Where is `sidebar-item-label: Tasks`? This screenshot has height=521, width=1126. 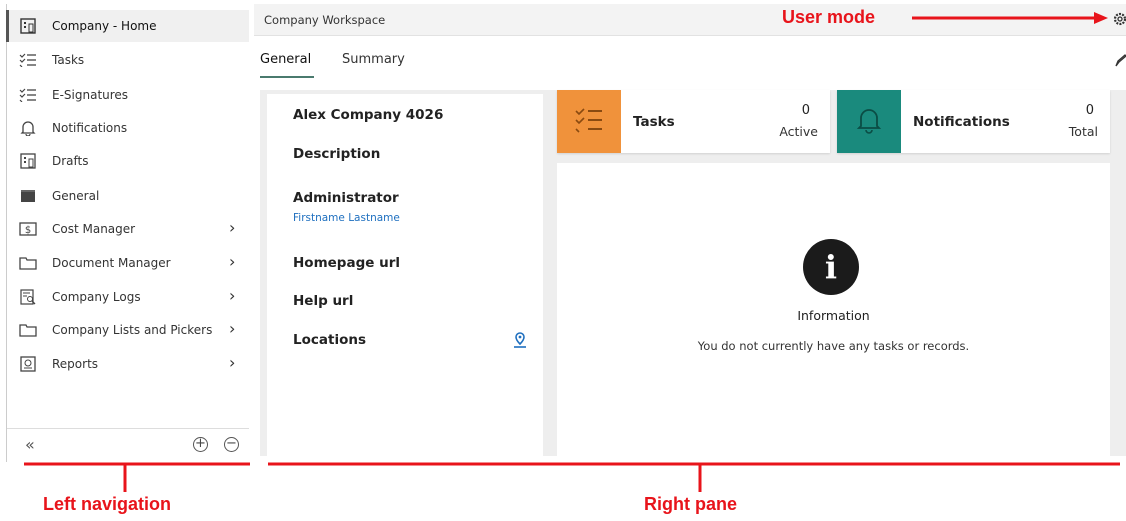 sidebar-item-label: Tasks is located at coordinates (68, 60).